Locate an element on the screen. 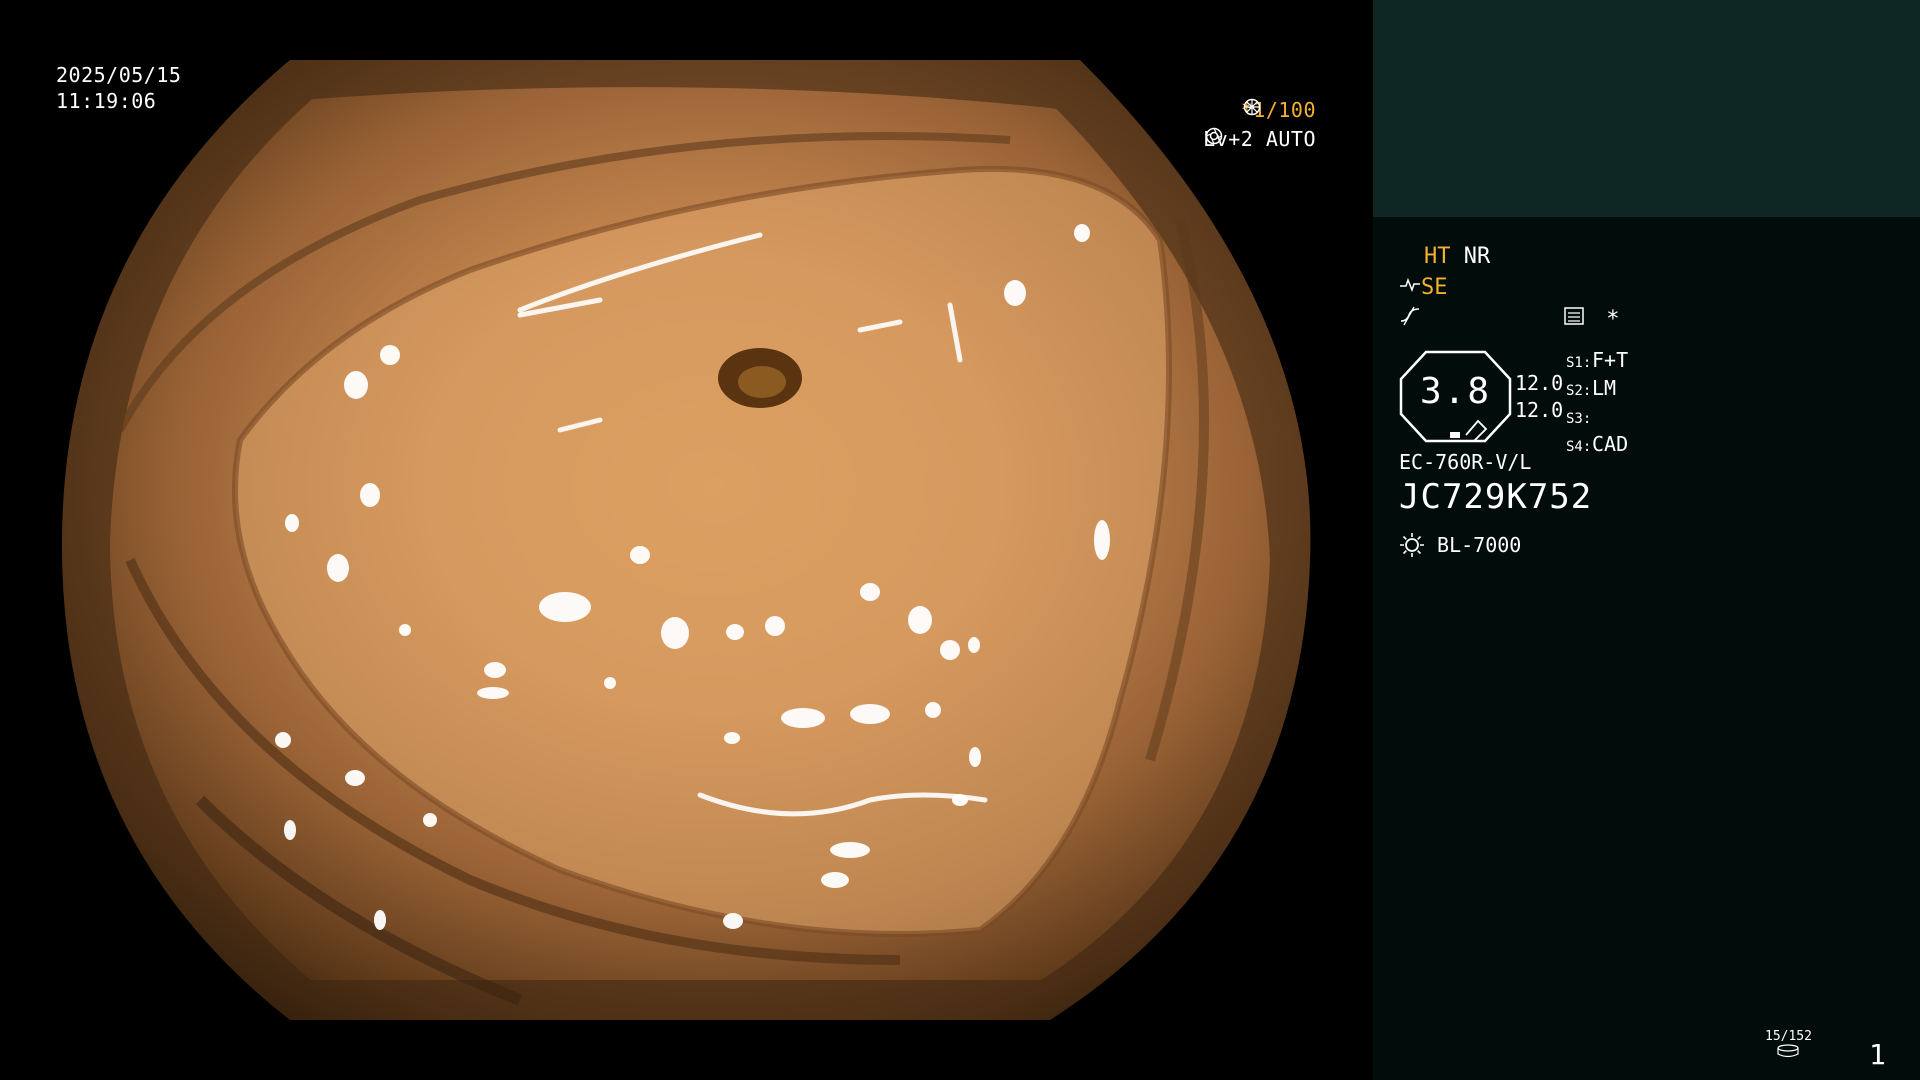 The width and height of the screenshot is (1920, 1080). switch-key: S1: is located at coordinates (1579, 363).